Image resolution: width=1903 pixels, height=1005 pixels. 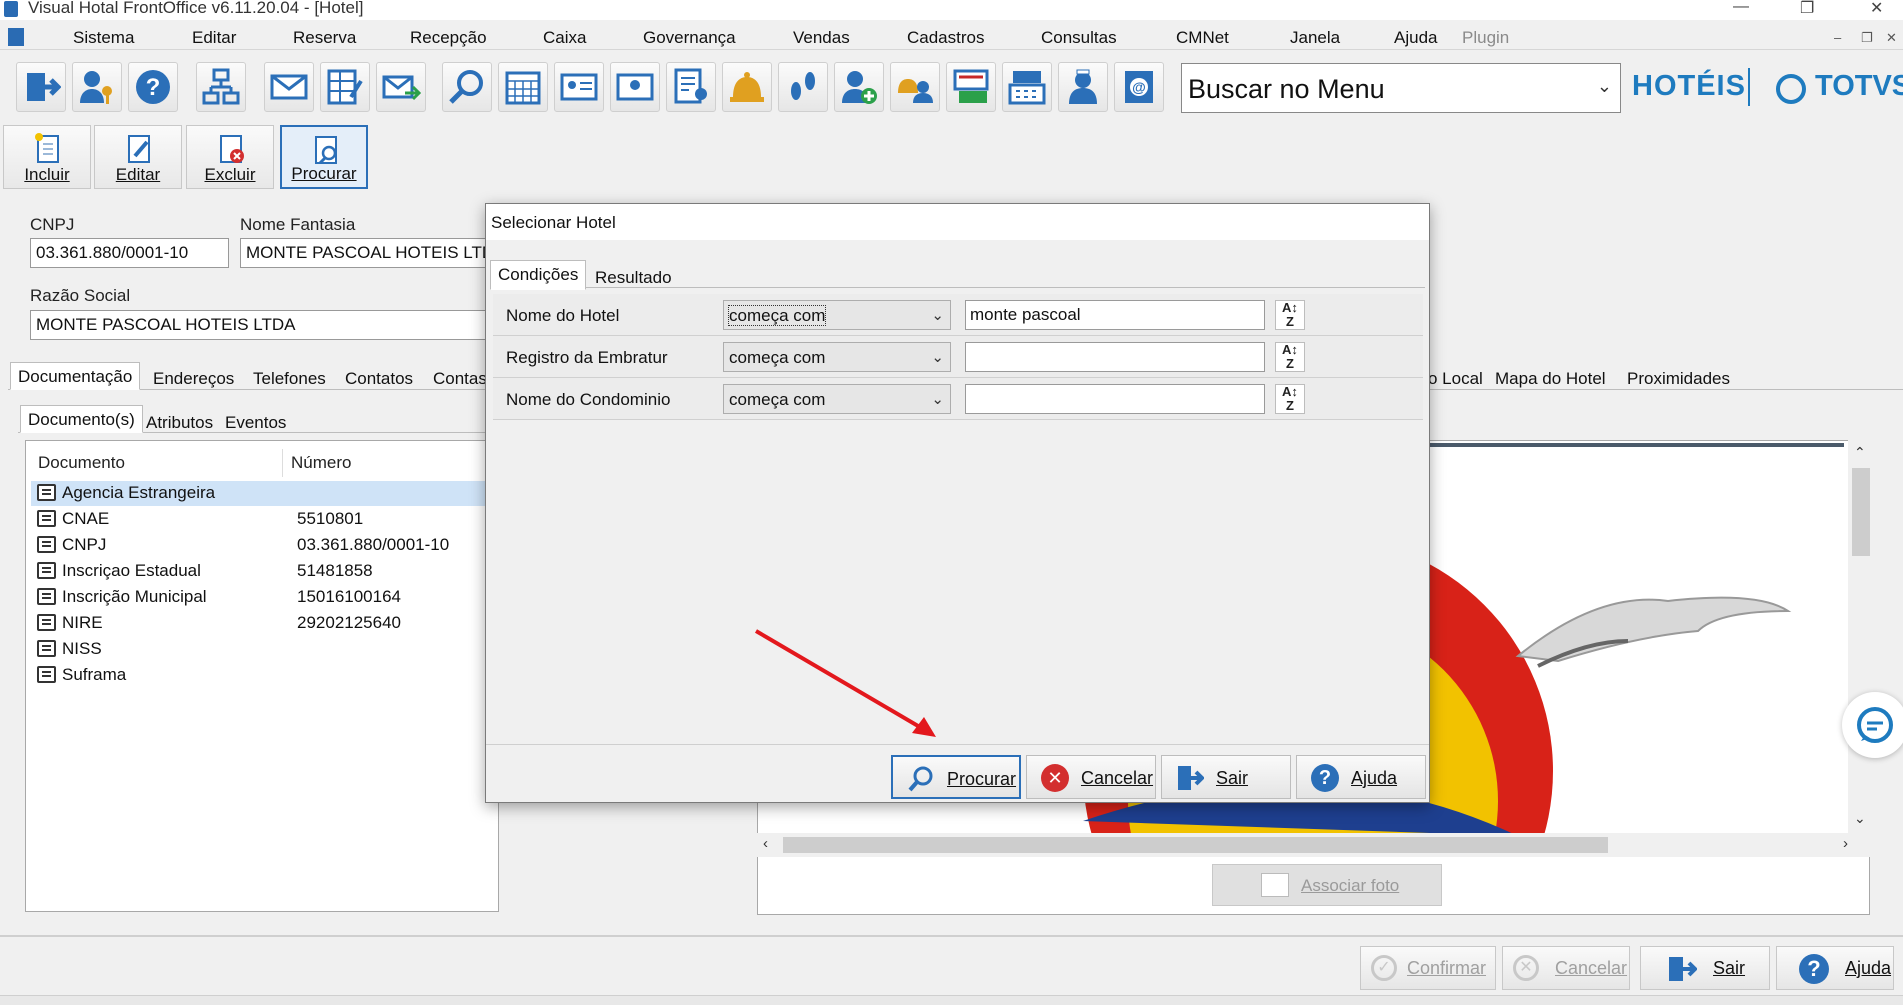 I want to click on list-item: Agencia Estrangeira, so click(x=265, y=493).